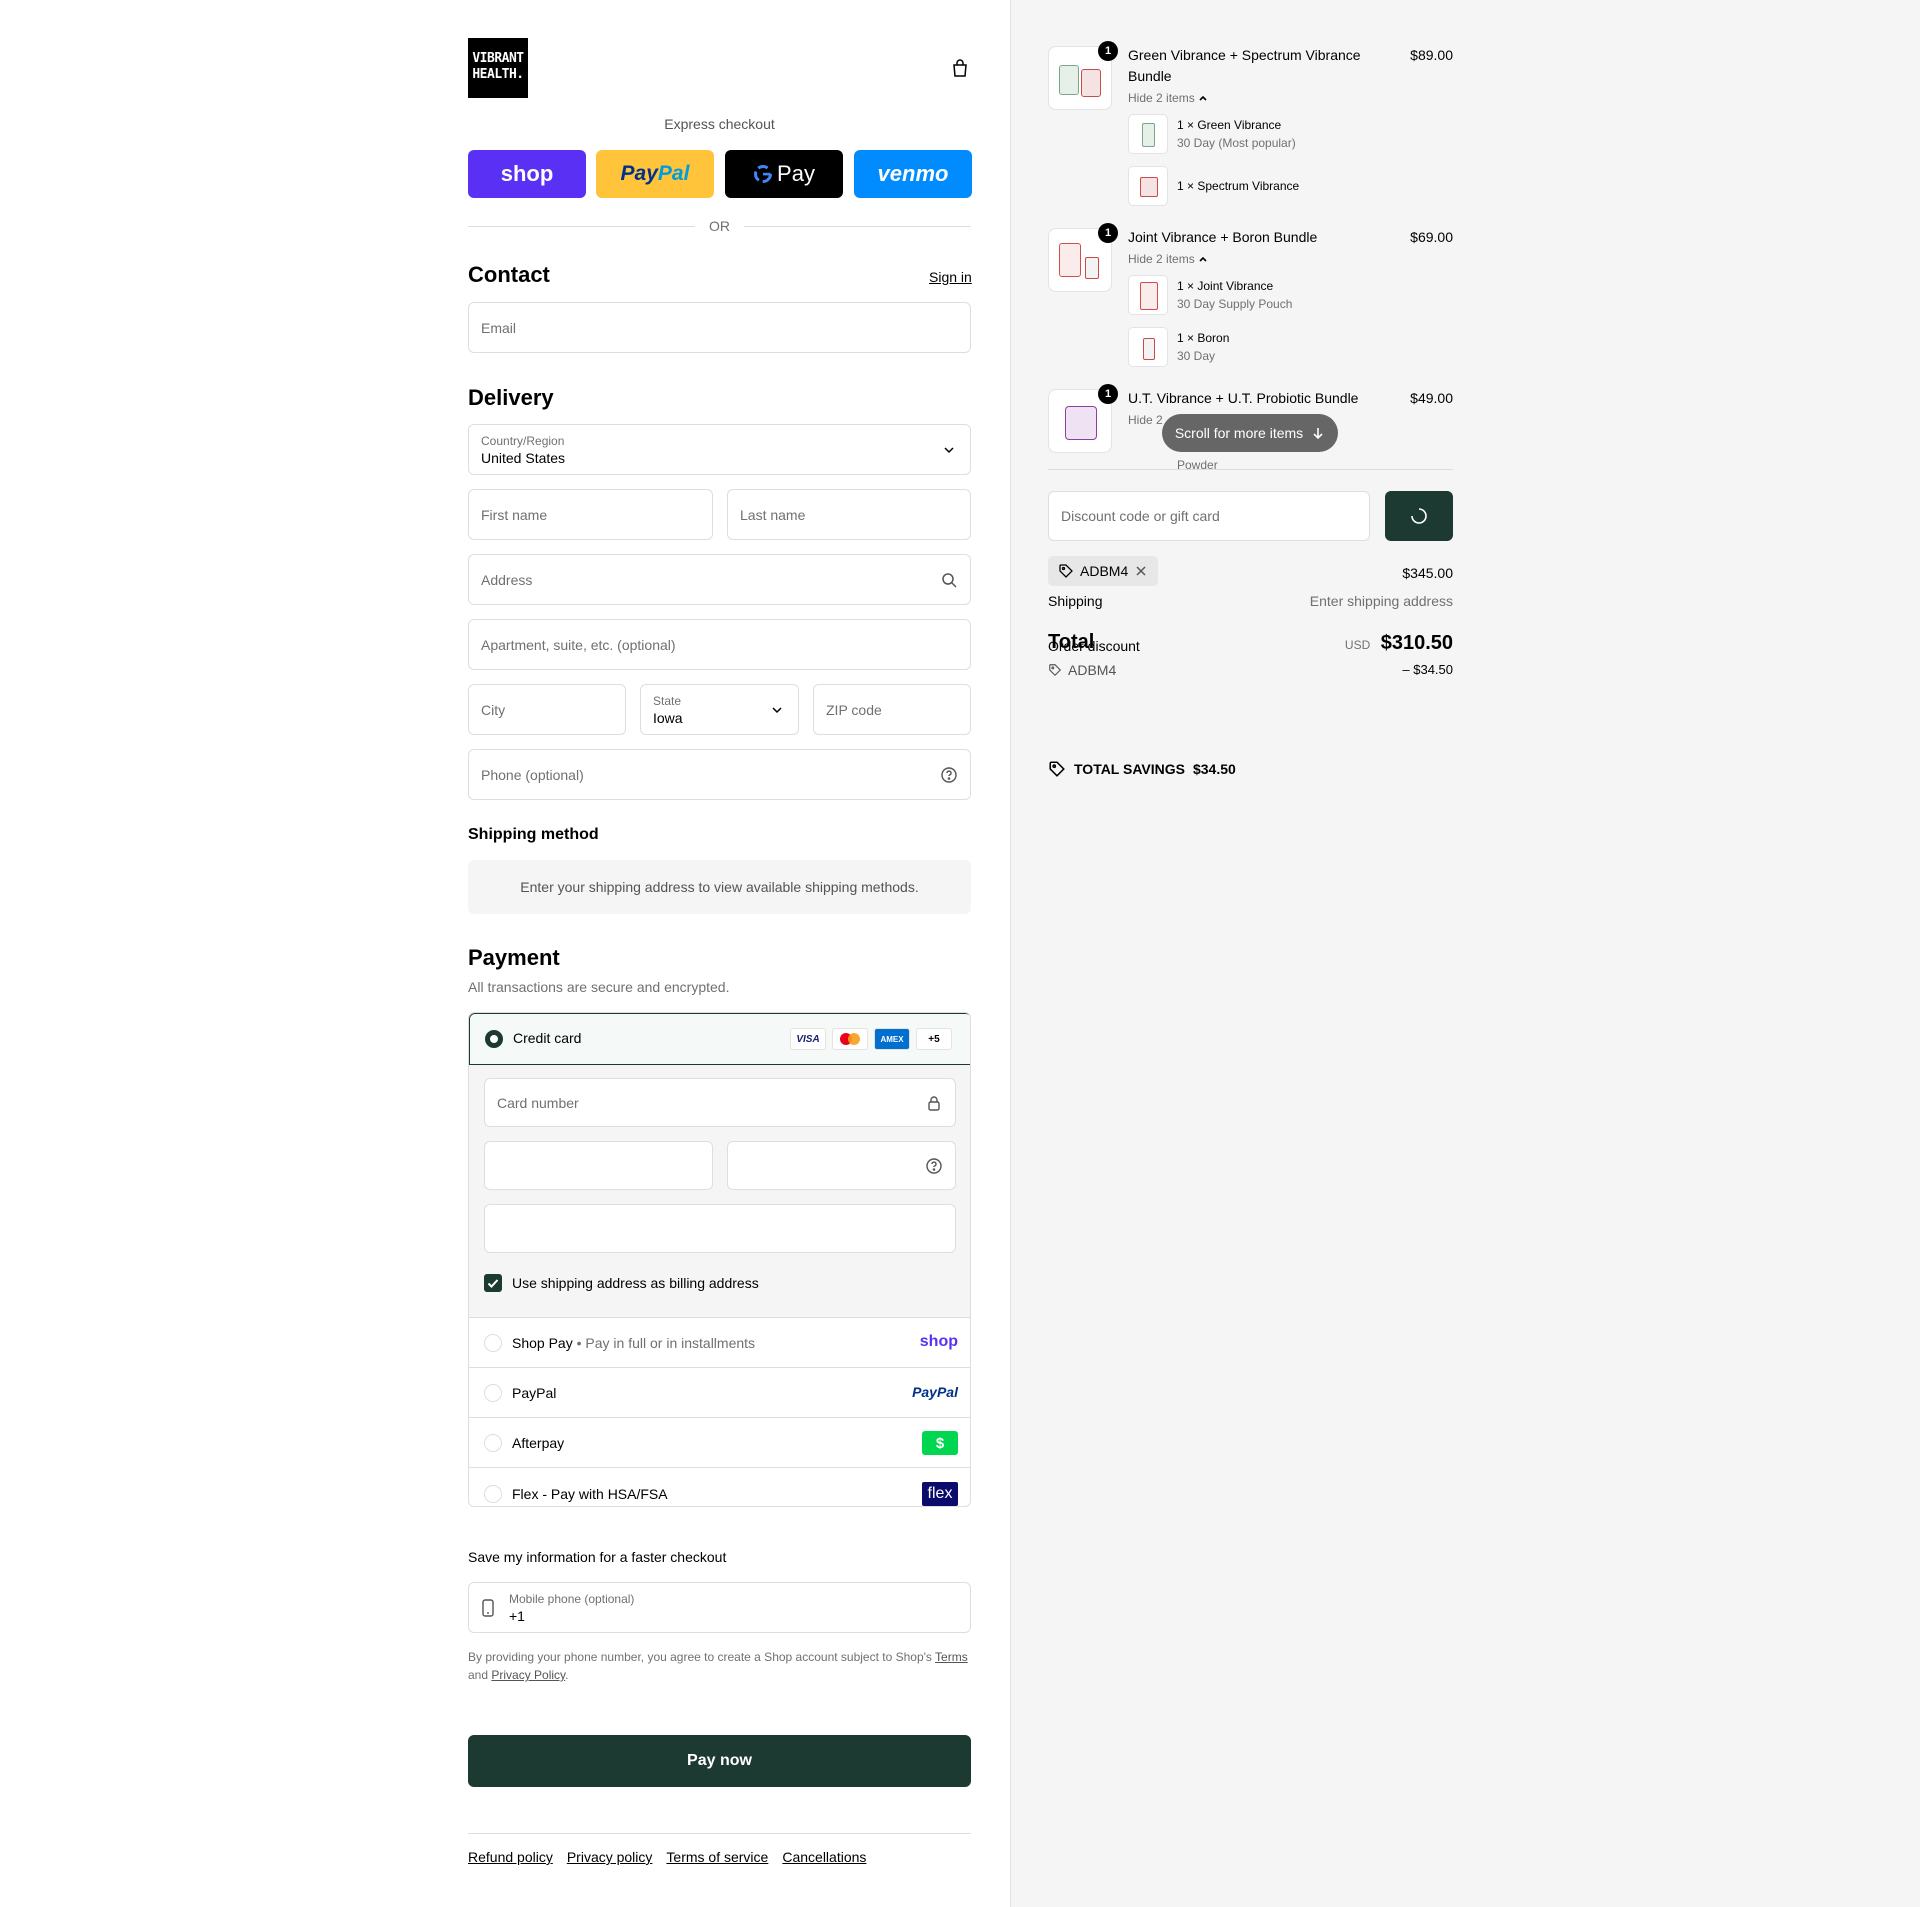  What do you see at coordinates (635, 1283) in the screenshot?
I see `billing-checkbox-label: Use shipping address as billing address` at bounding box center [635, 1283].